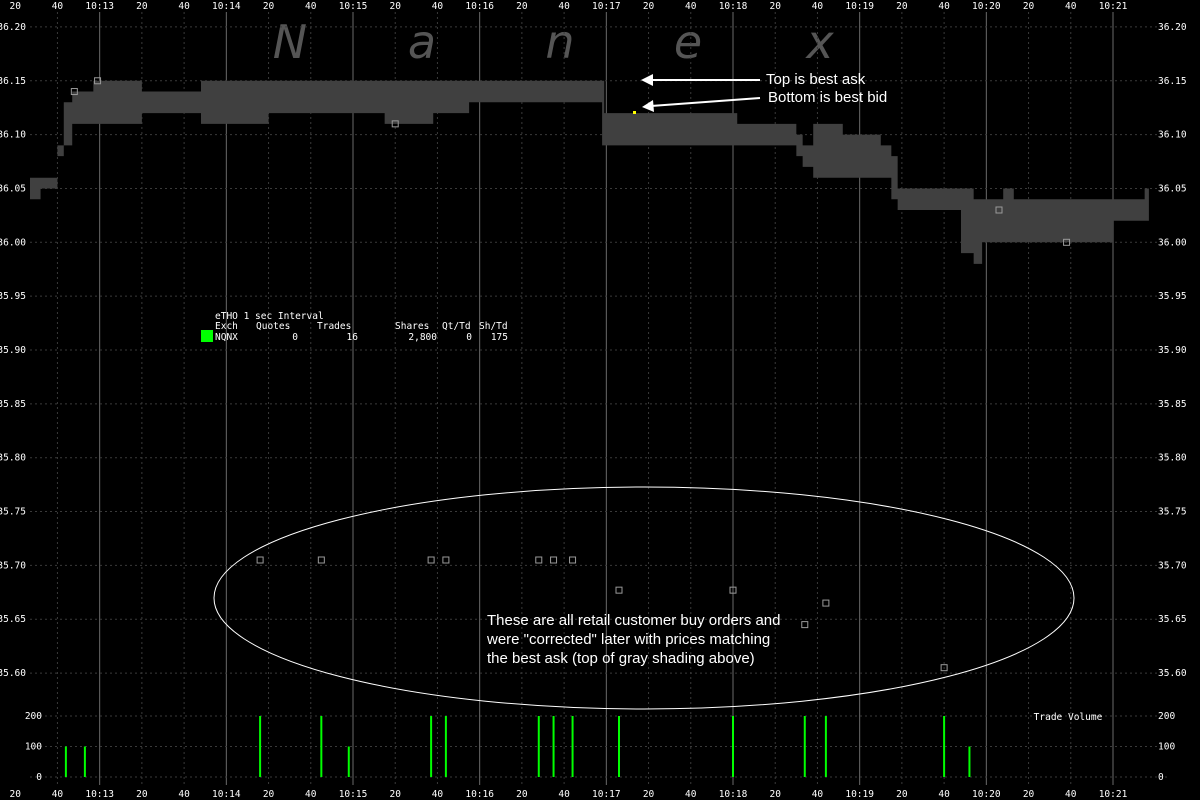 The width and height of the screenshot is (1200, 800). What do you see at coordinates (634, 112) in the screenshot?
I see `last-quote-marker` at bounding box center [634, 112].